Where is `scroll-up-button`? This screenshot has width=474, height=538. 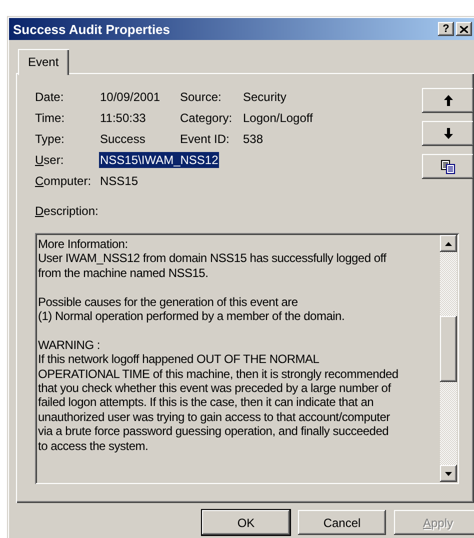 scroll-up-button is located at coordinates (448, 243).